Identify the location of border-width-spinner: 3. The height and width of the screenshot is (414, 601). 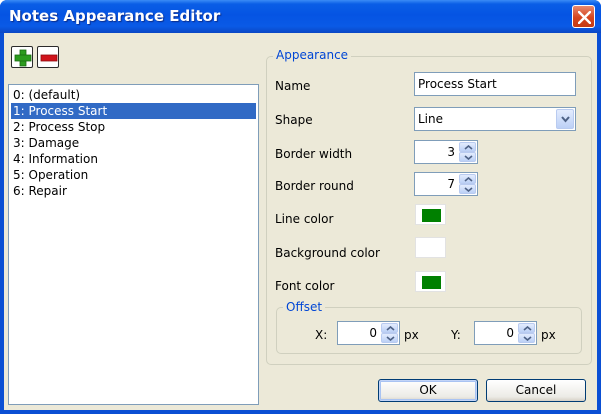
(446, 152).